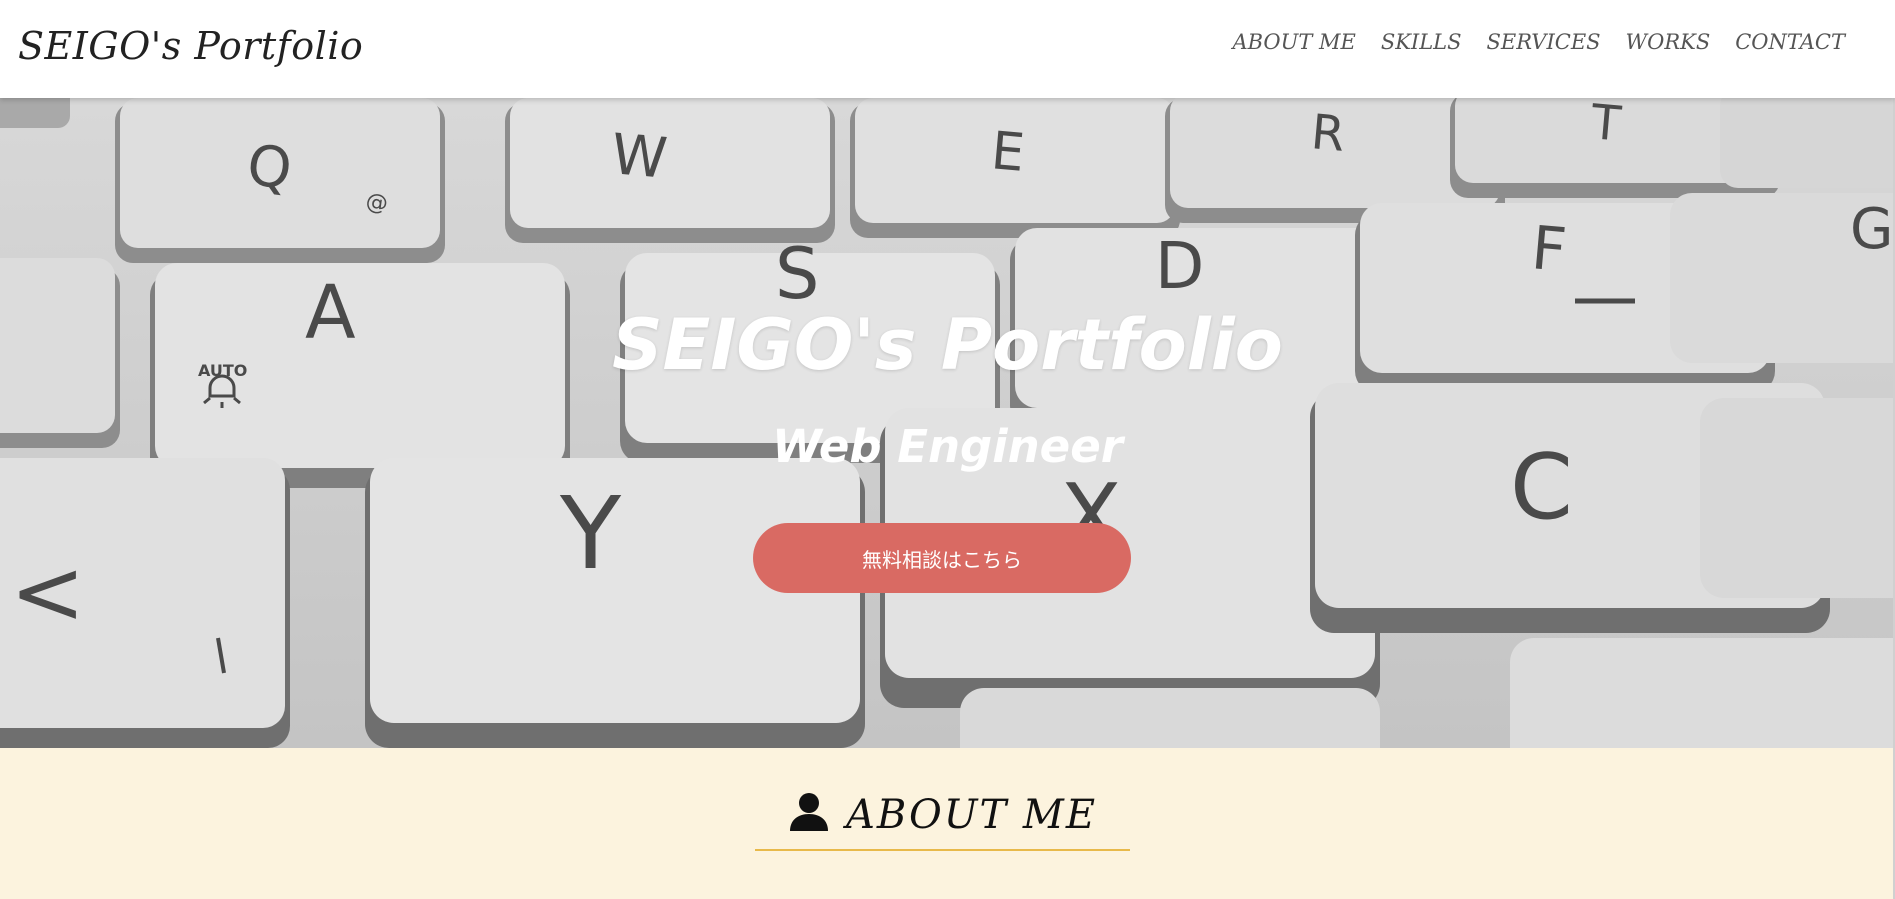 This screenshot has width=1895, height=899. What do you see at coordinates (1421, 42) in the screenshot?
I see `nav-skills: SKILLS` at bounding box center [1421, 42].